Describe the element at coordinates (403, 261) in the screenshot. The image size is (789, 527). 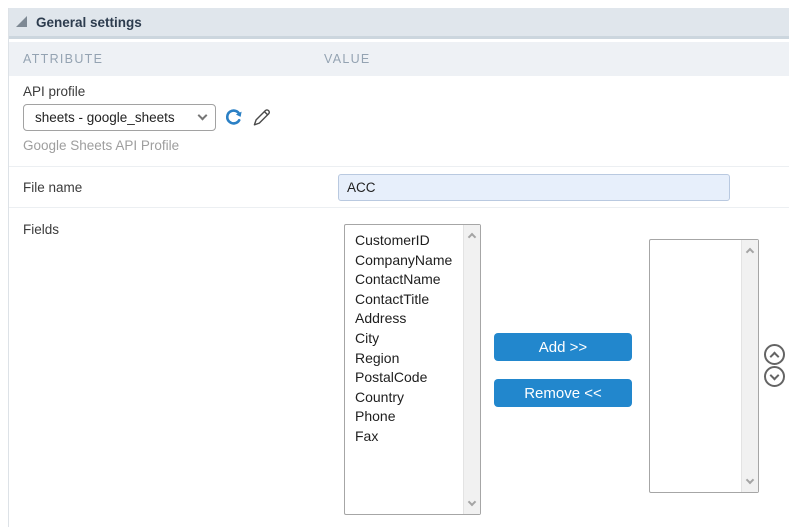
I see `field-option: CompanyName` at that location.